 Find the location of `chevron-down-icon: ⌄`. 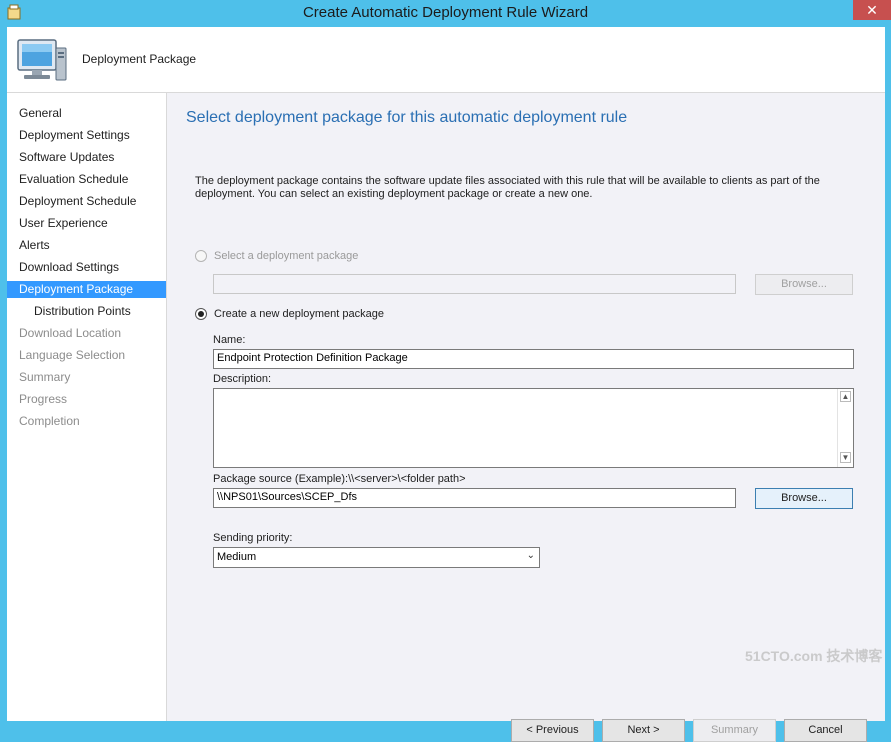

chevron-down-icon: ⌄ is located at coordinates (530, 555).